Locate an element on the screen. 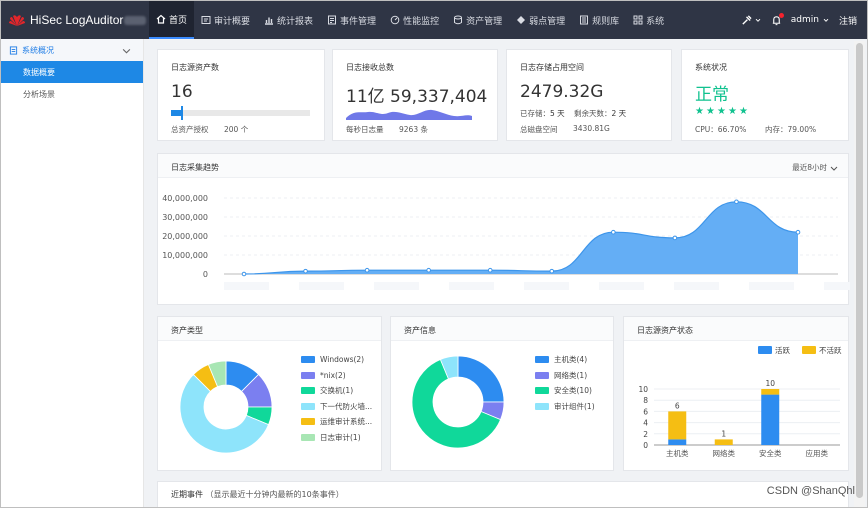 The height and width of the screenshot is (508, 868). brand: HiSec LogAuditor is located at coordinates (78, 20).